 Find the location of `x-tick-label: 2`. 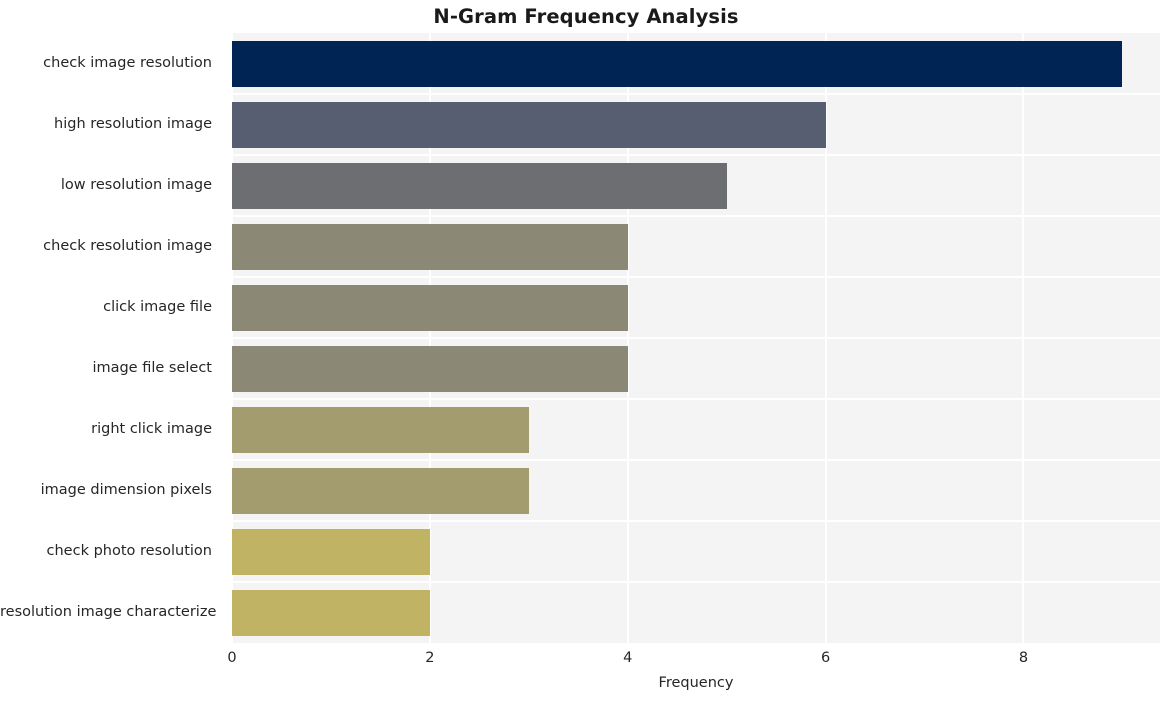

x-tick-label: 2 is located at coordinates (430, 658).